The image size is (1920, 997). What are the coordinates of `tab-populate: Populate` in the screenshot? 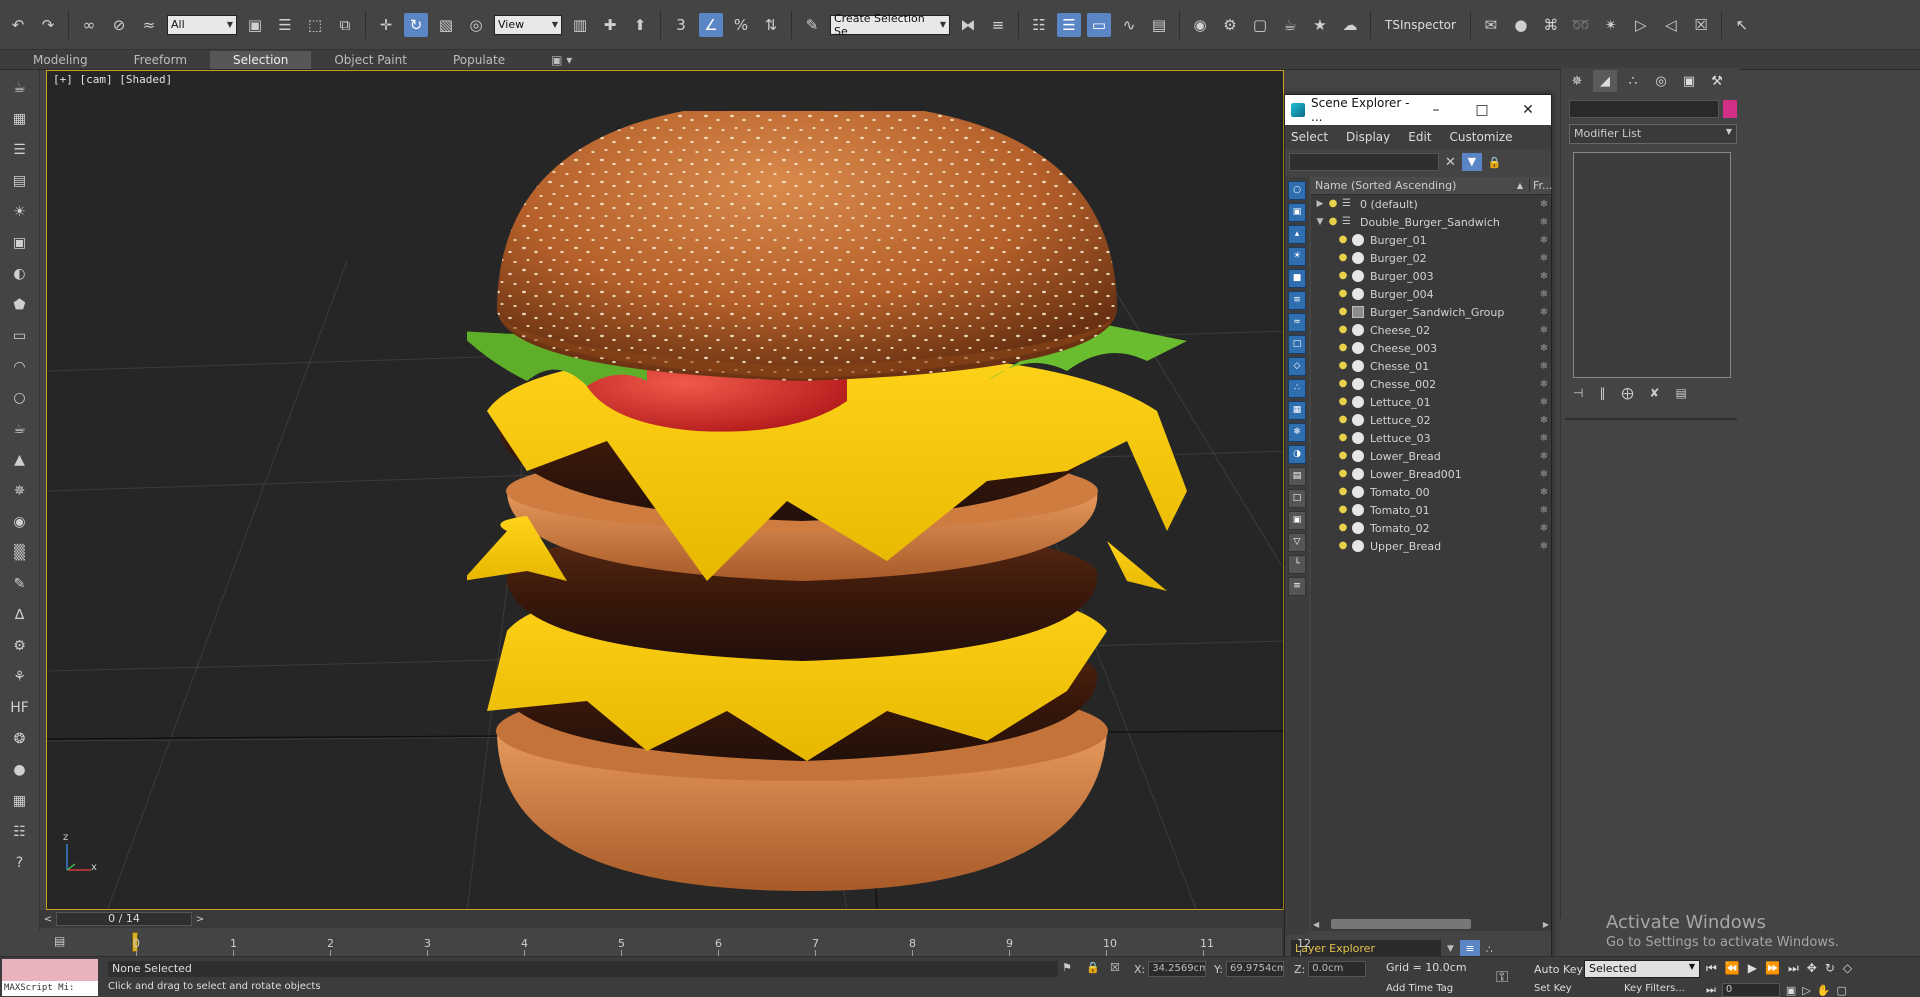 It's located at (479, 60).